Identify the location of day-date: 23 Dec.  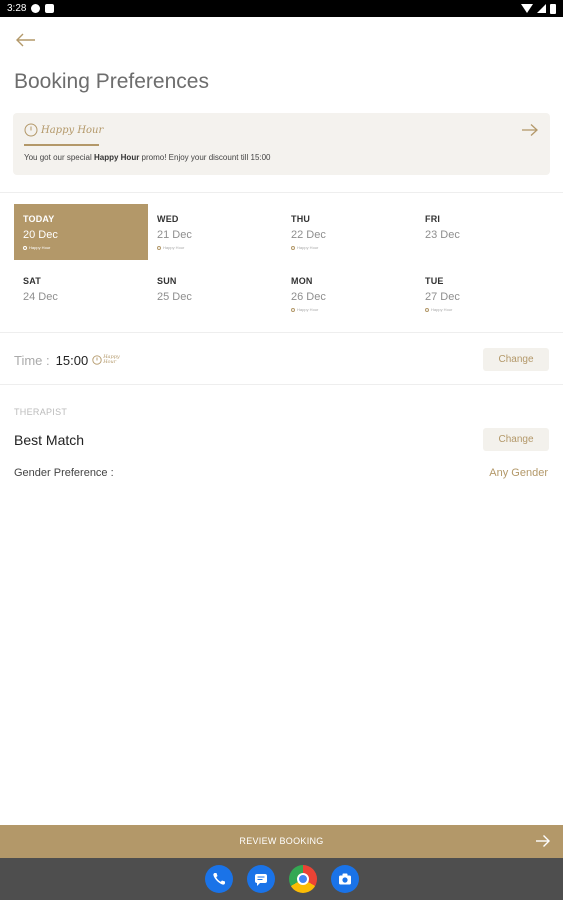
(442, 235).